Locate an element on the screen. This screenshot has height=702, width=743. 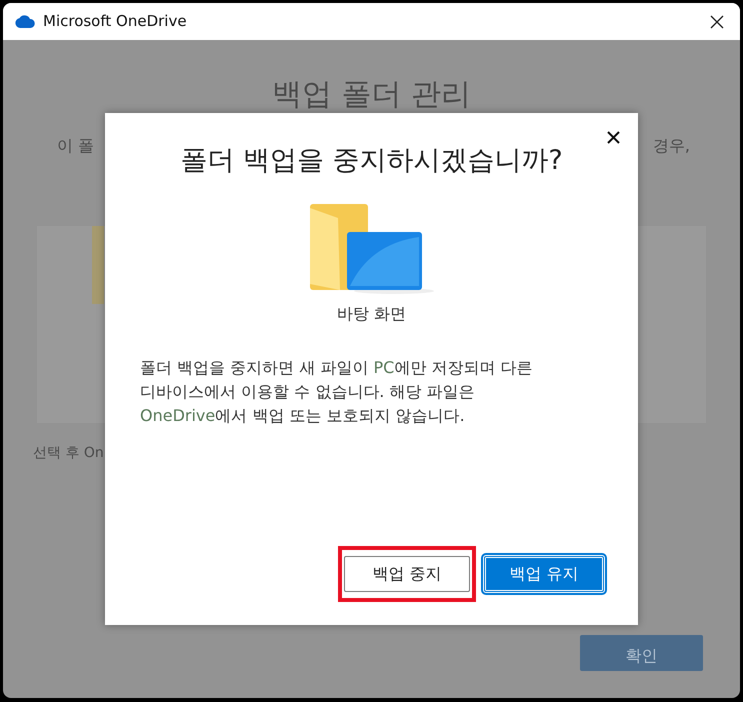
folder-laptop-icon is located at coordinates (372, 249).